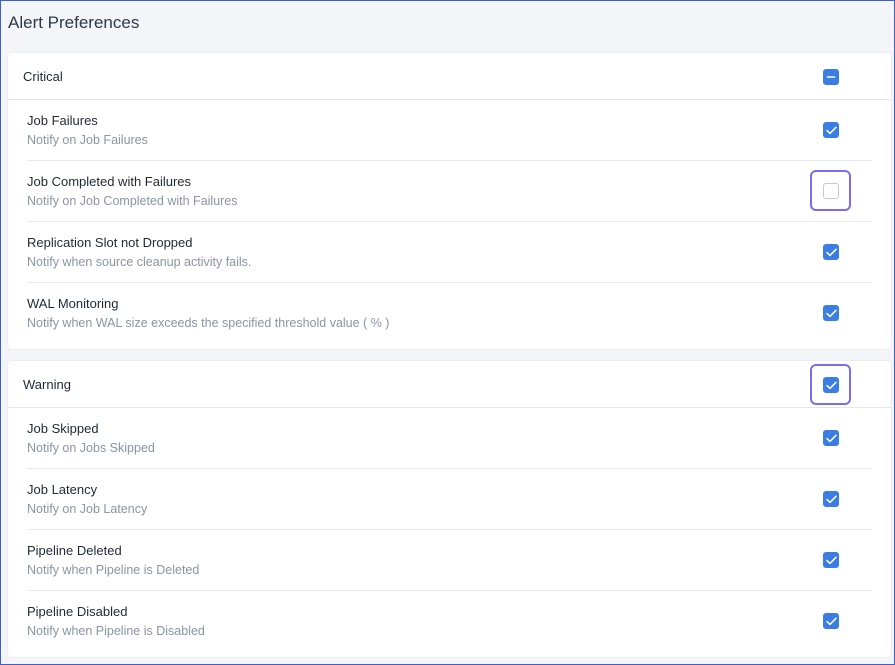 The image size is (895, 665). I want to click on alert-title: WAL Monitoring, so click(73, 303).